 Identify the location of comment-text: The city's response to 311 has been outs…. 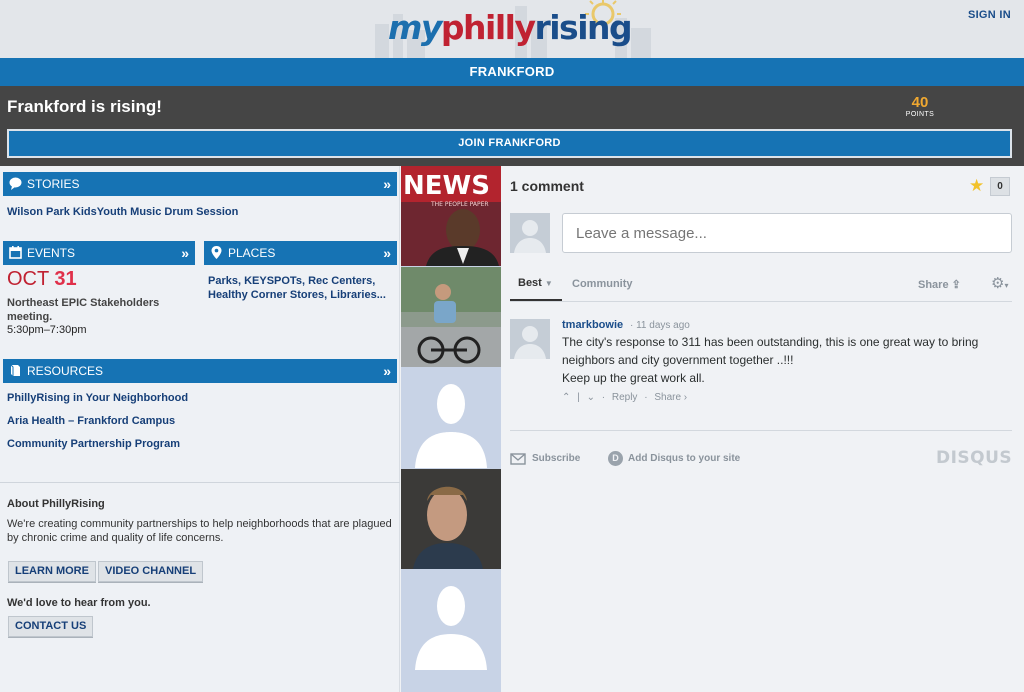
(770, 351).